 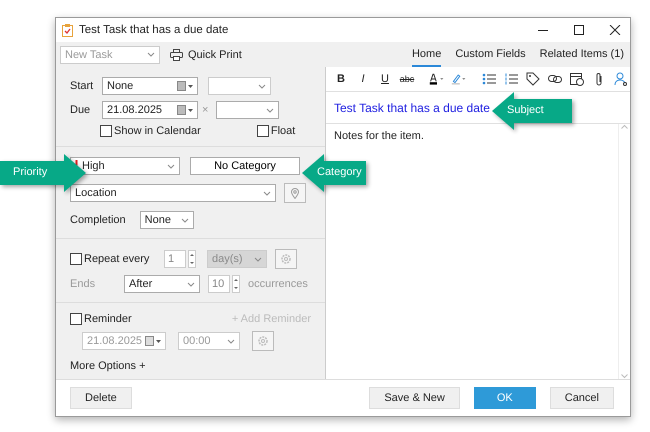 I want to click on tab: Related Items (1), so click(x=582, y=54).